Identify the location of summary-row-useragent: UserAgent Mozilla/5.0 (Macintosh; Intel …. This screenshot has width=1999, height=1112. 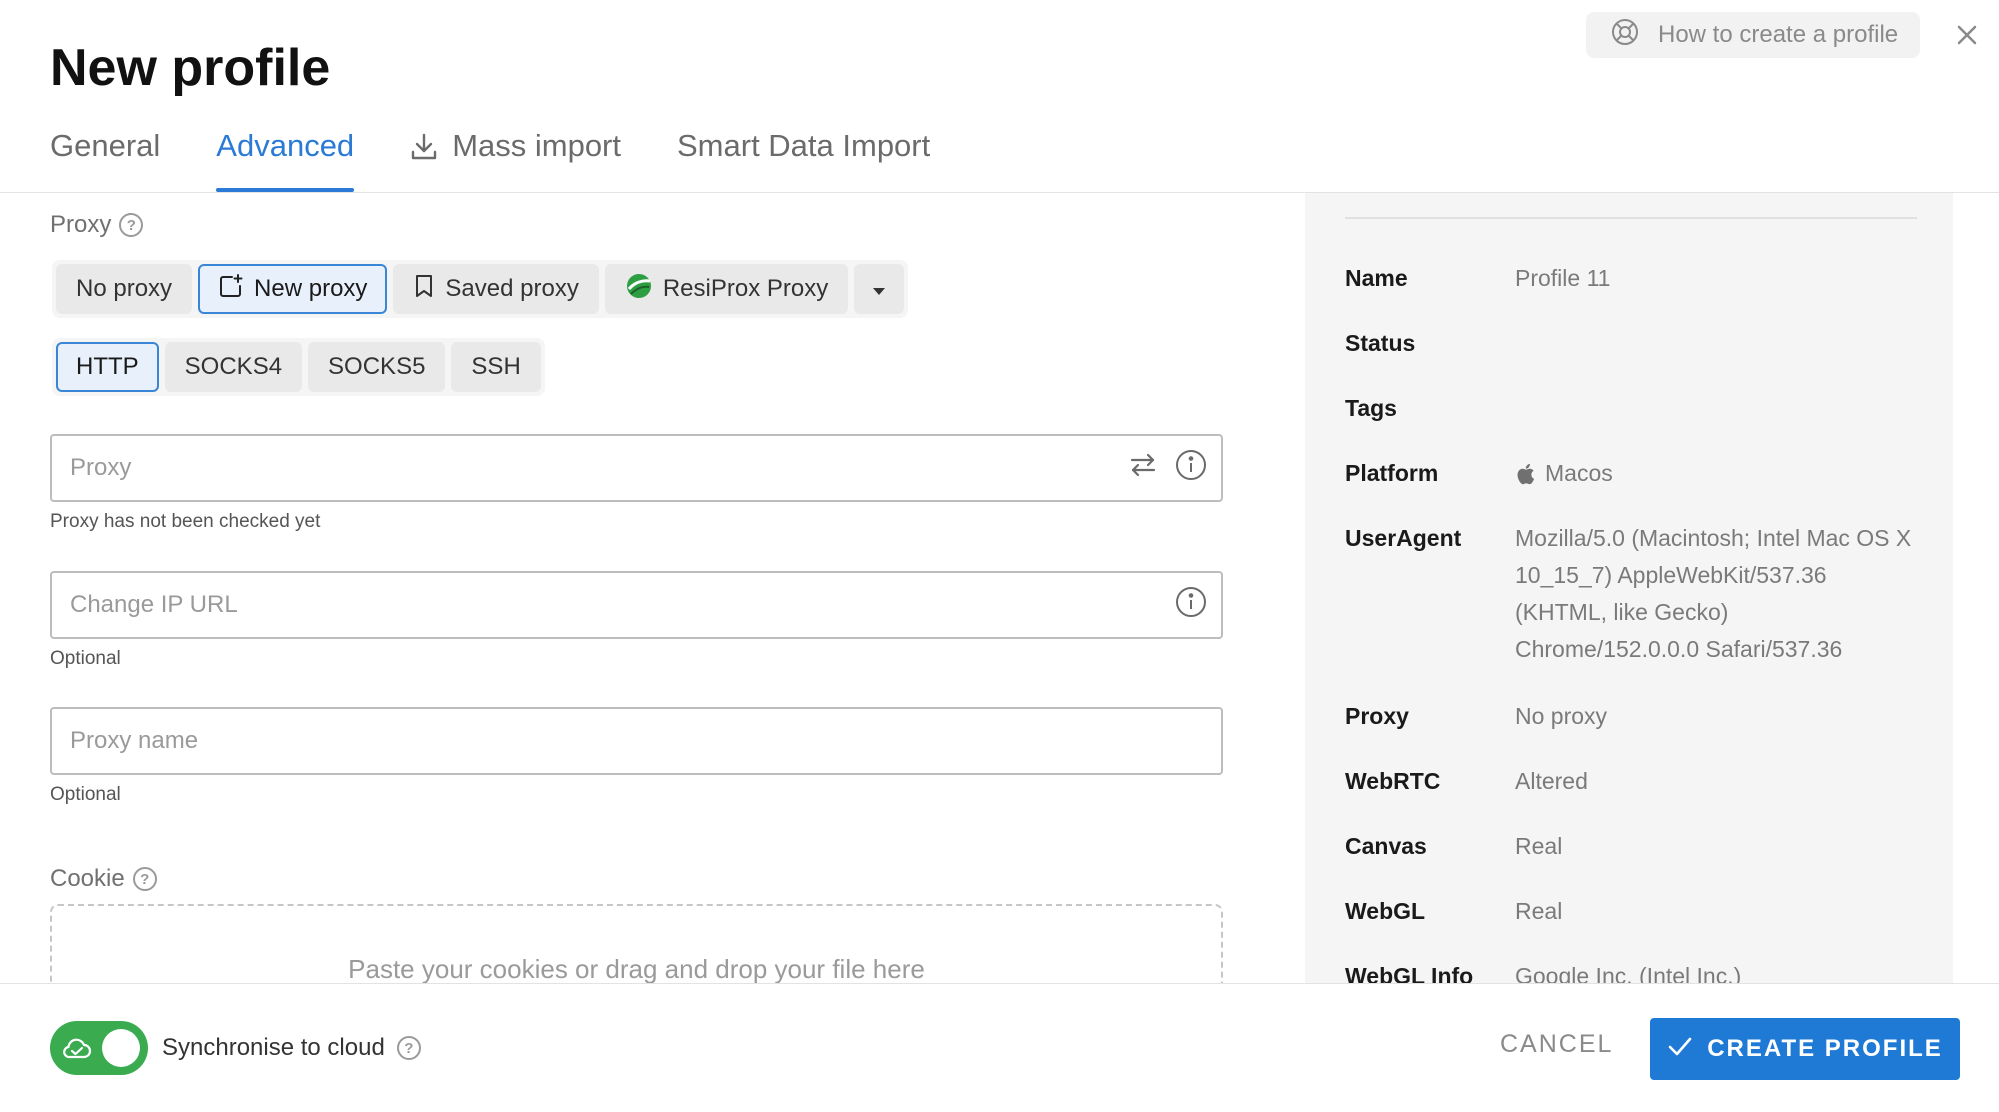
(1628, 593).